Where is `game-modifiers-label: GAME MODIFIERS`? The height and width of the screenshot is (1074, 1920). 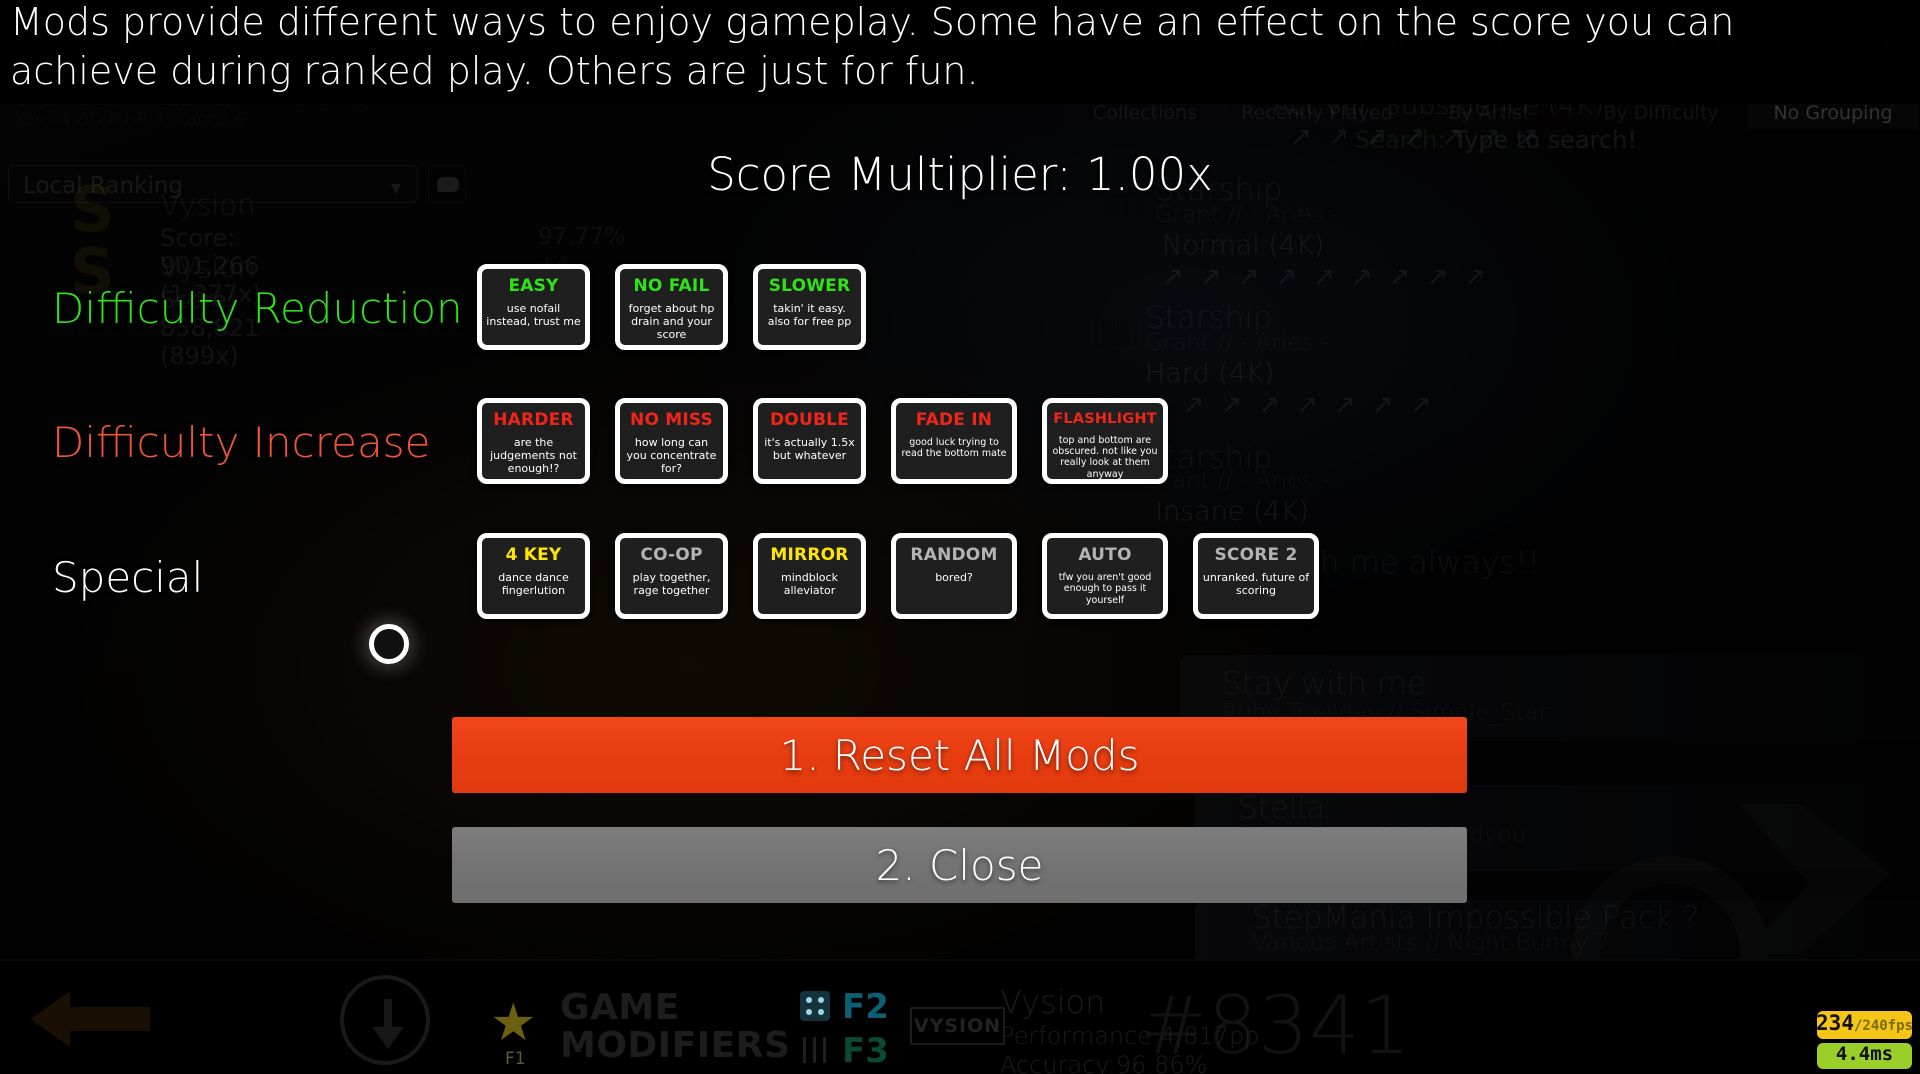 game-modifiers-label: GAME MODIFIERS is located at coordinates (675, 1027).